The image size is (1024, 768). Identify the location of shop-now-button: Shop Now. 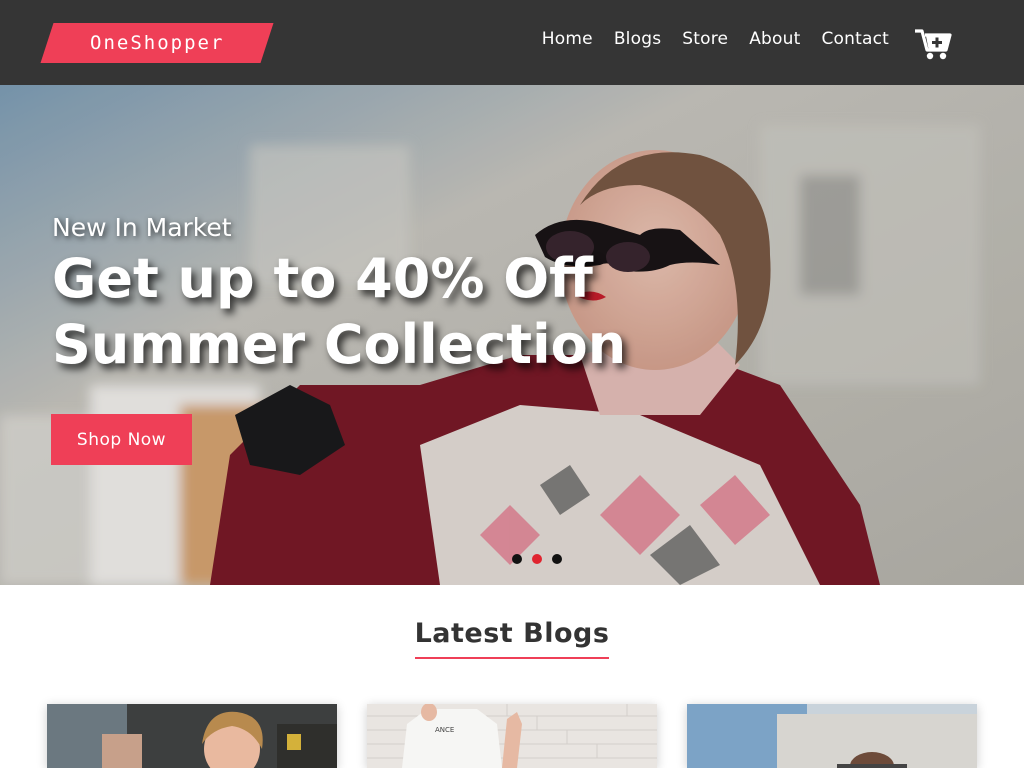
(121, 439).